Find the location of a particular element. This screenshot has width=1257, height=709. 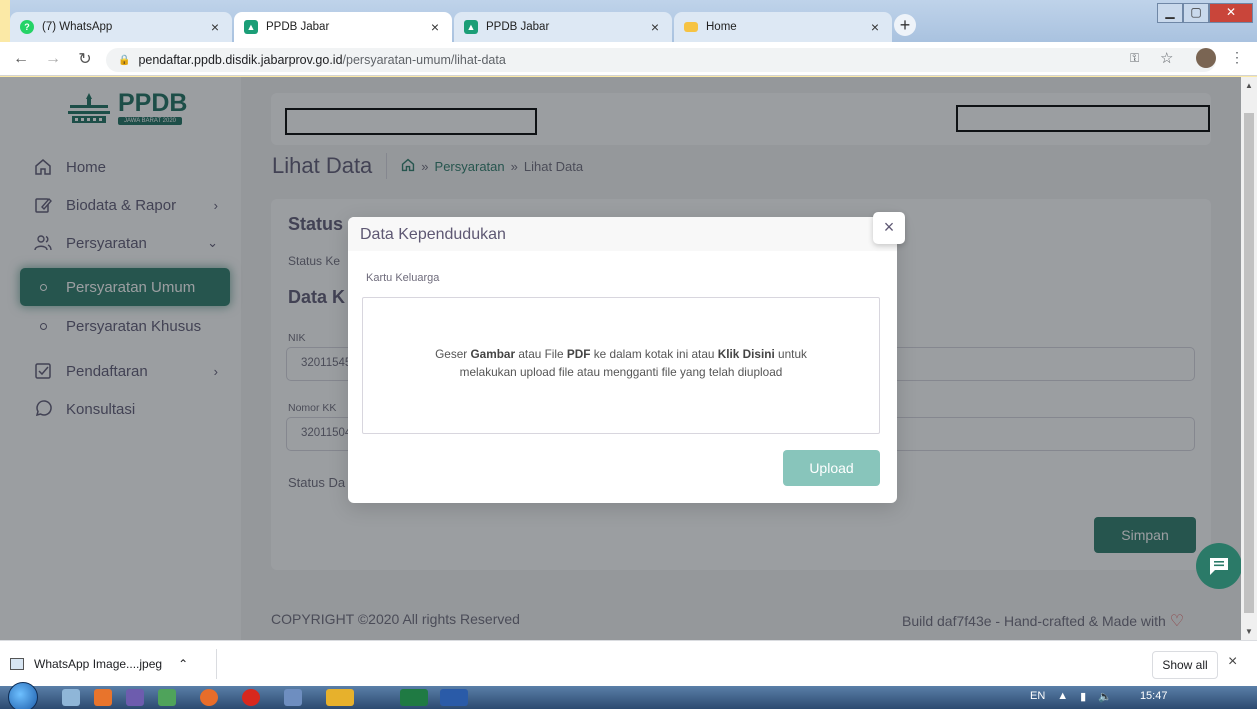

url-path: /persyaratan-umum/lihat-data is located at coordinates (424, 60).